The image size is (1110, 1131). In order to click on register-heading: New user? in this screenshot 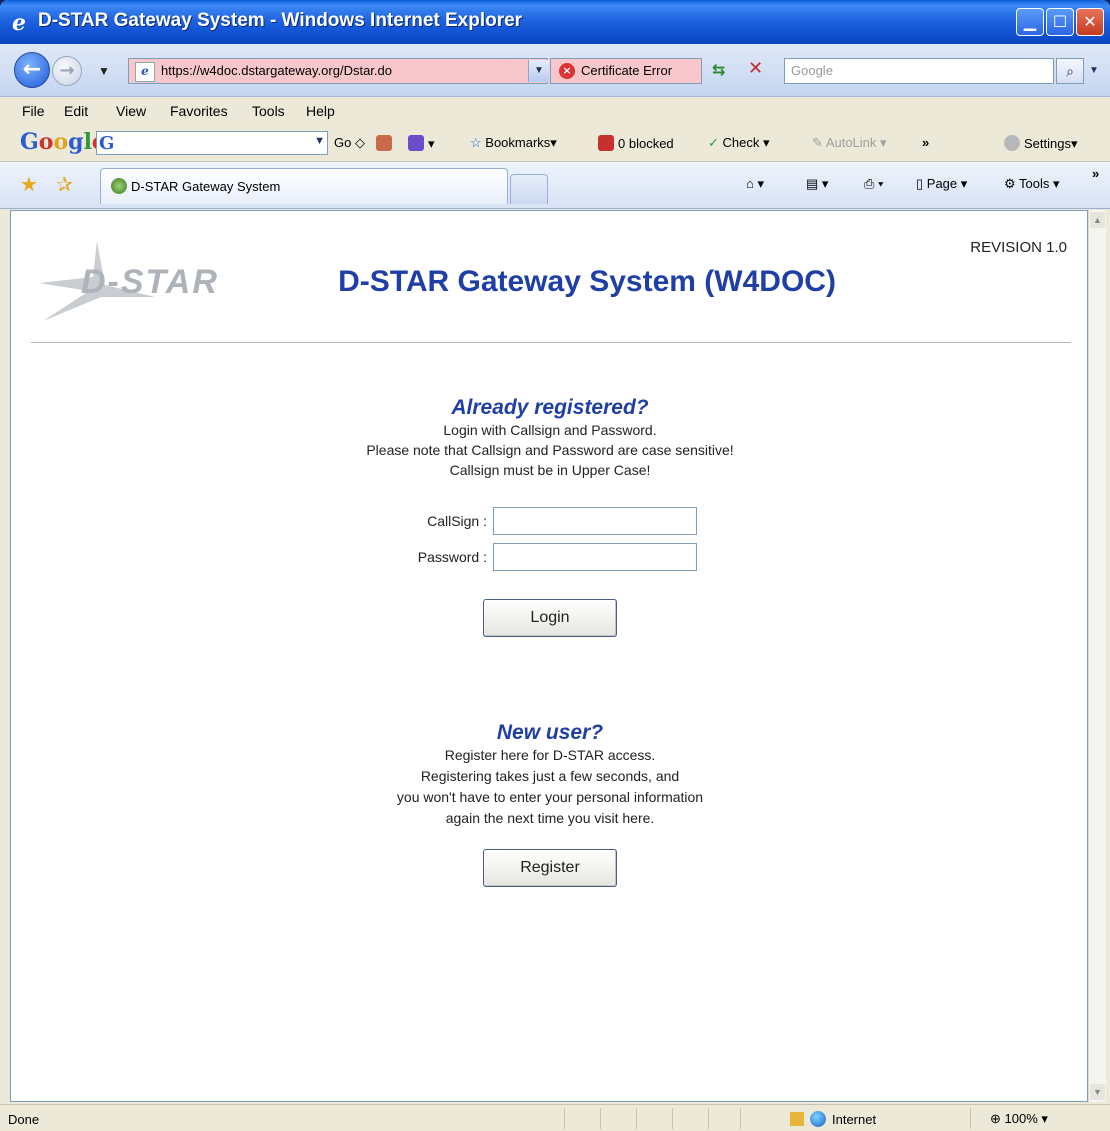, I will do `click(550, 732)`.